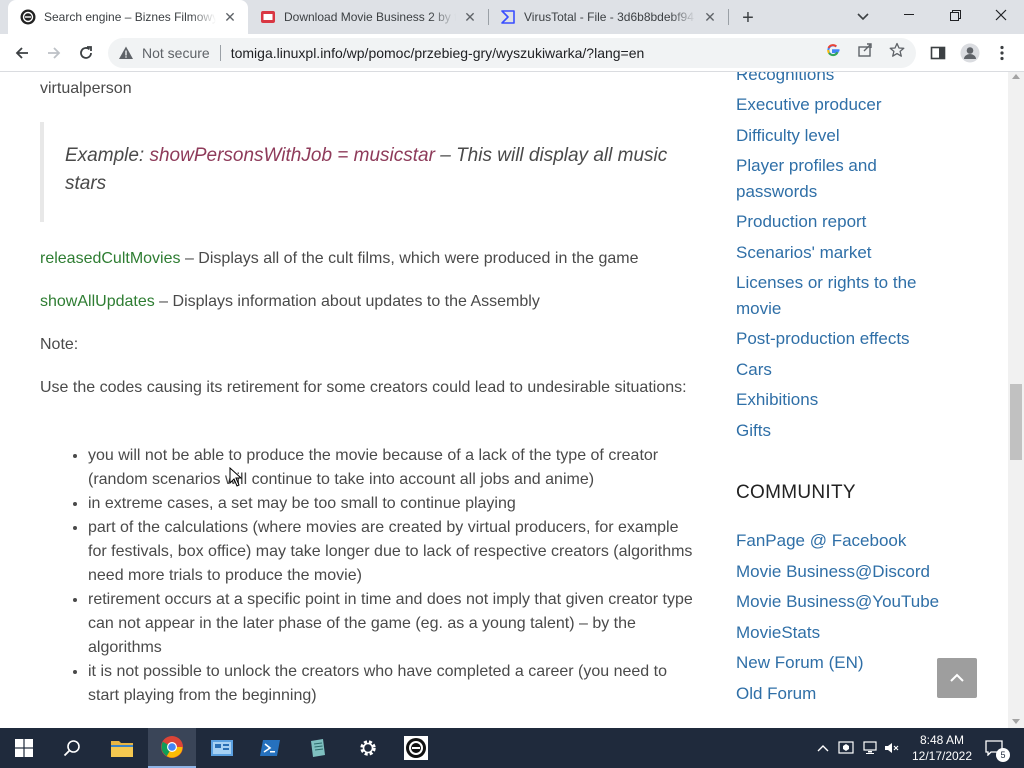 Image resolution: width=1024 pixels, height=768 pixels. I want to click on notification-center-button: 5, so click(996, 748).